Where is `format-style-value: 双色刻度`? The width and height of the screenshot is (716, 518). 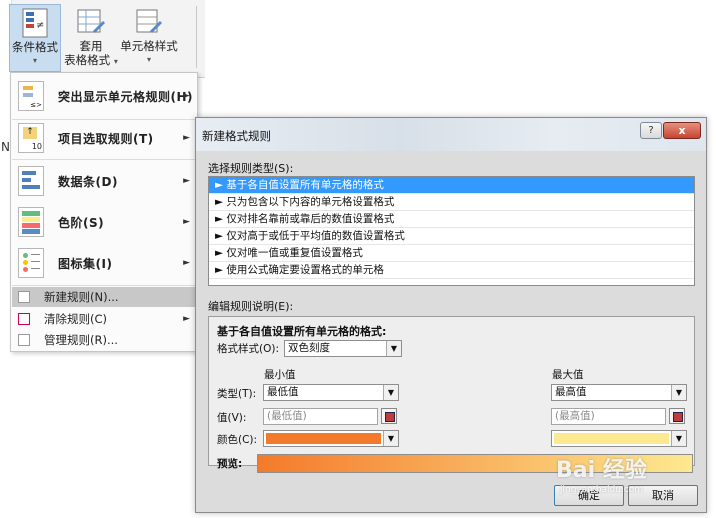 format-style-value: 双色刻度 is located at coordinates (309, 348).